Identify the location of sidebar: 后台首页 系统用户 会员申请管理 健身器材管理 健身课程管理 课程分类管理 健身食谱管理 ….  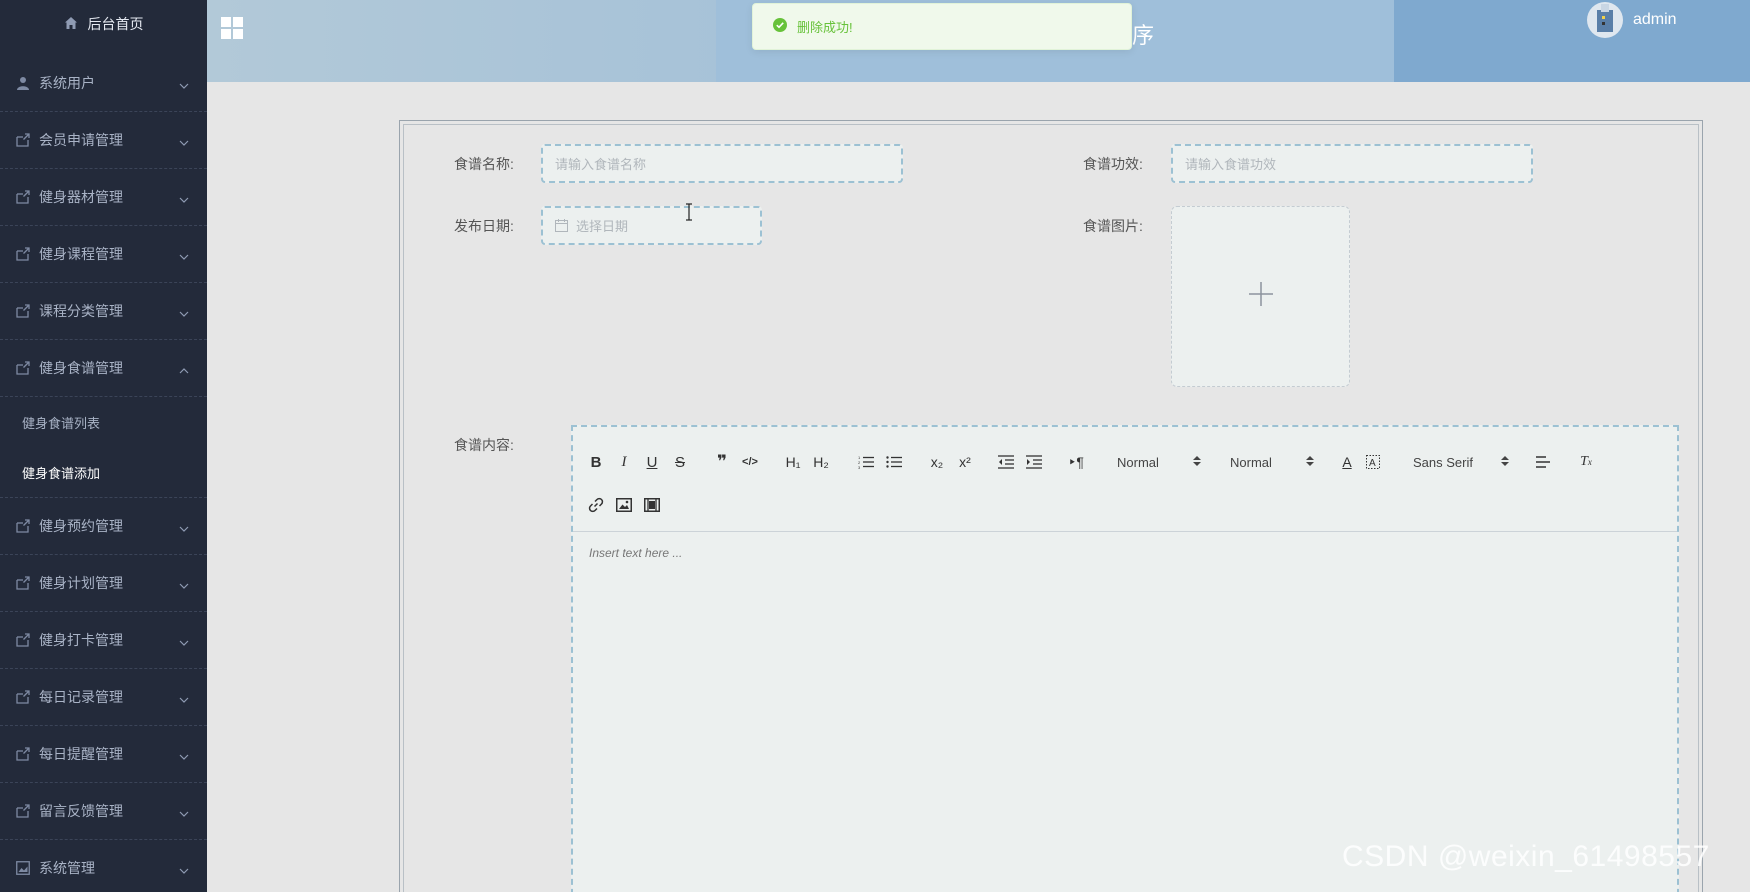
(103, 446).